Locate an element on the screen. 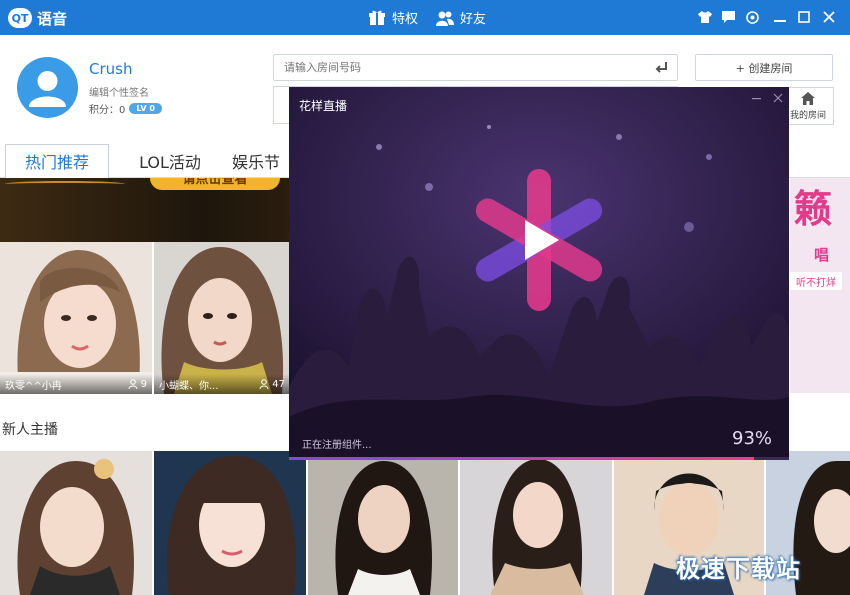 Image resolution: width=850 pixels, height=595 pixels. user-silhouette-icon is located at coordinates (47, 89).